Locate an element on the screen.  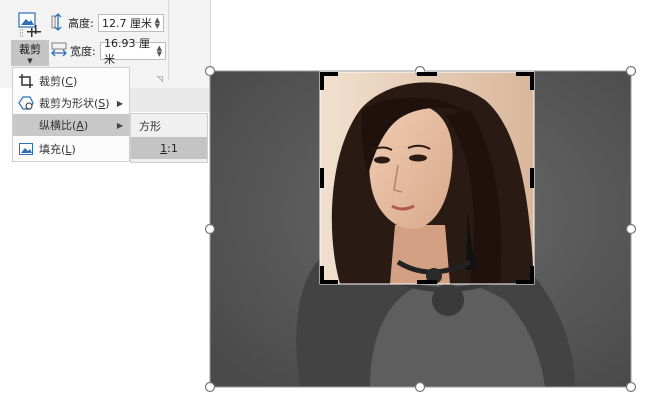
shape-crop-icon is located at coordinates (26, 103).